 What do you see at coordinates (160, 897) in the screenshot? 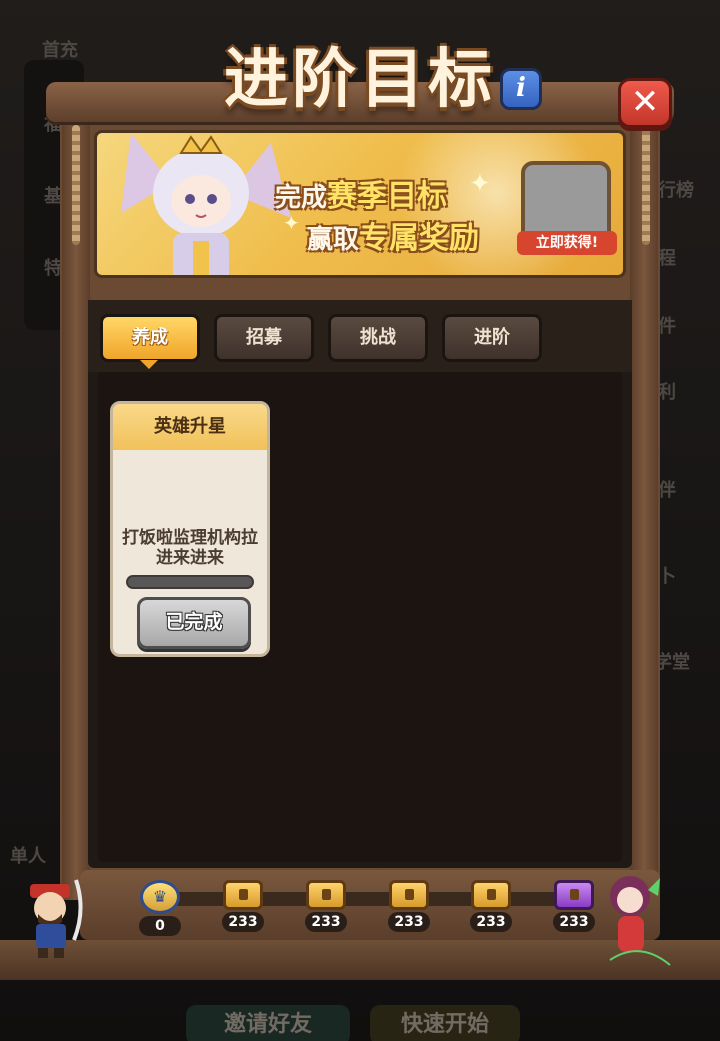
I see `crown-badge-icon: ♛` at bounding box center [160, 897].